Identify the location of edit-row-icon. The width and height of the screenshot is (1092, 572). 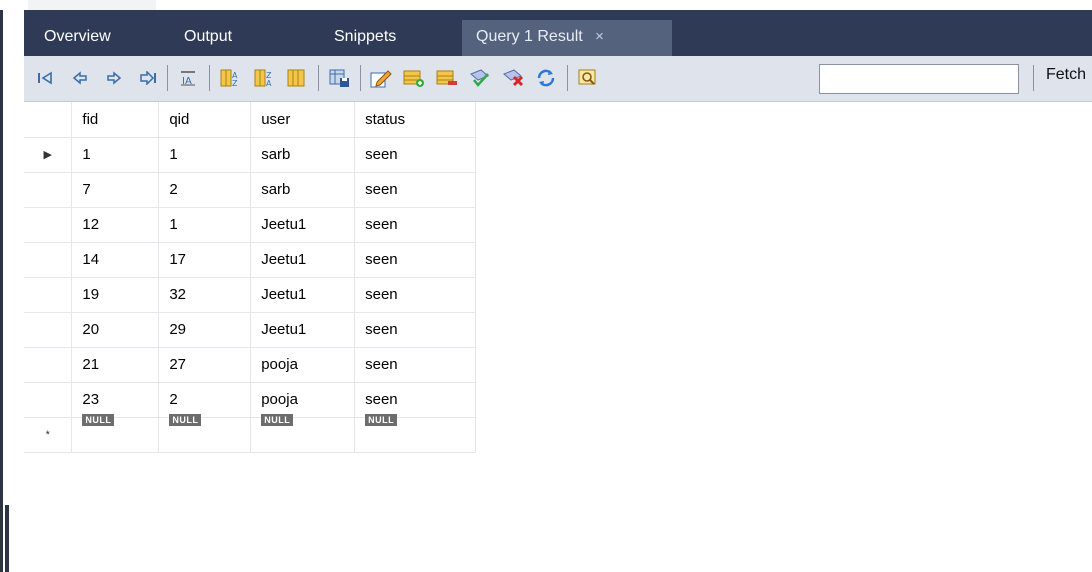
(381, 78).